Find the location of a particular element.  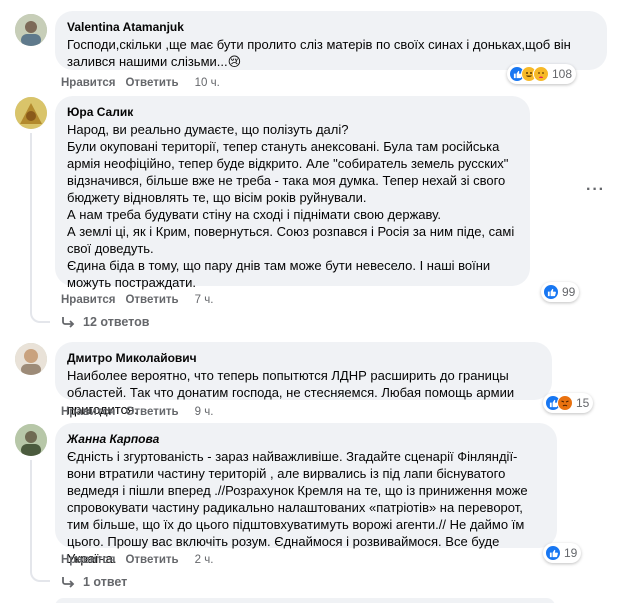

care-reaction-icon is located at coordinates (541, 74).